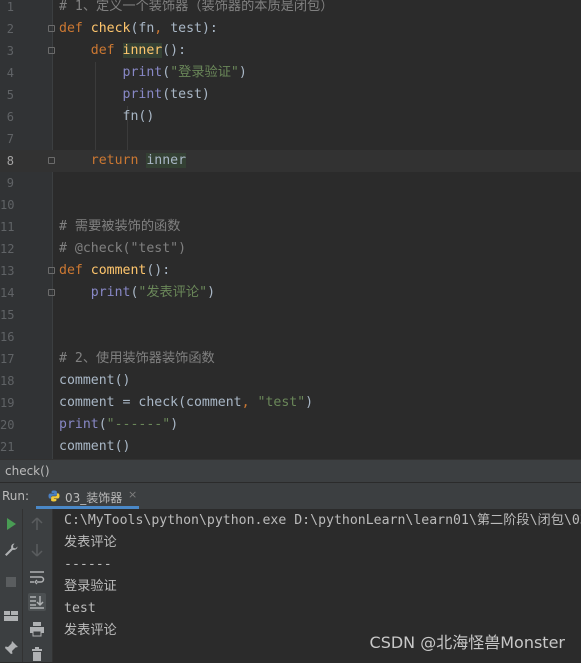 The image size is (581, 663). What do you see at coordinates (290, 249) in the screenshot?
I see `code-line: 12 # @check("test")` at bounding box center [290, 249].